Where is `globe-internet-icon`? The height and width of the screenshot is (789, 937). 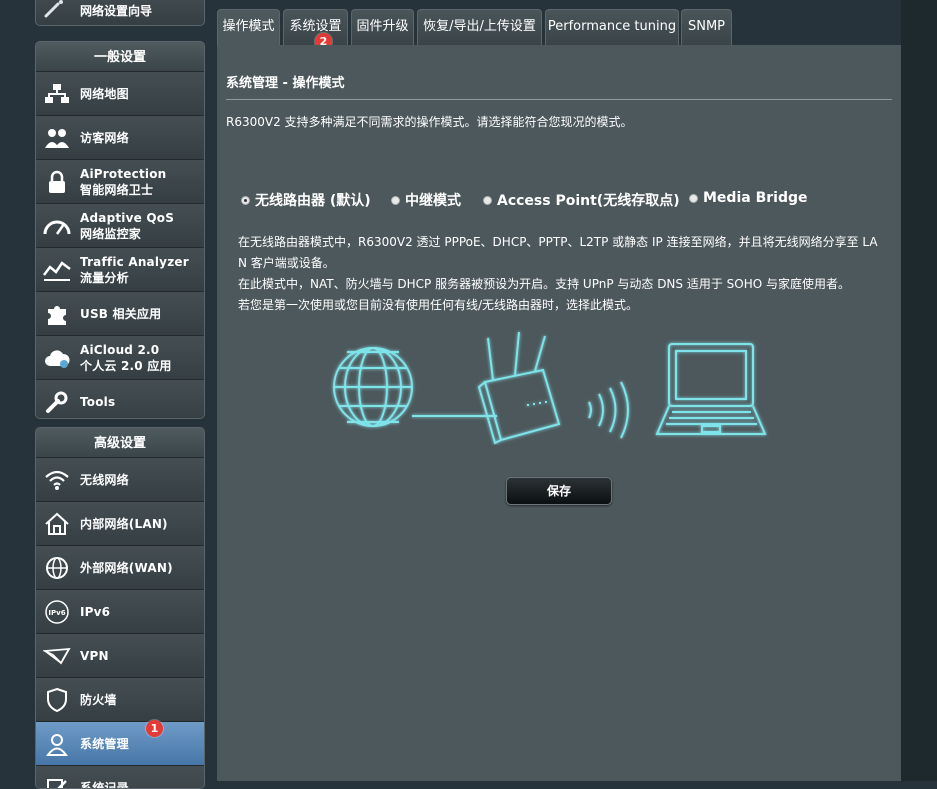 globe-internet-icon is located at coordinates (373, 387).